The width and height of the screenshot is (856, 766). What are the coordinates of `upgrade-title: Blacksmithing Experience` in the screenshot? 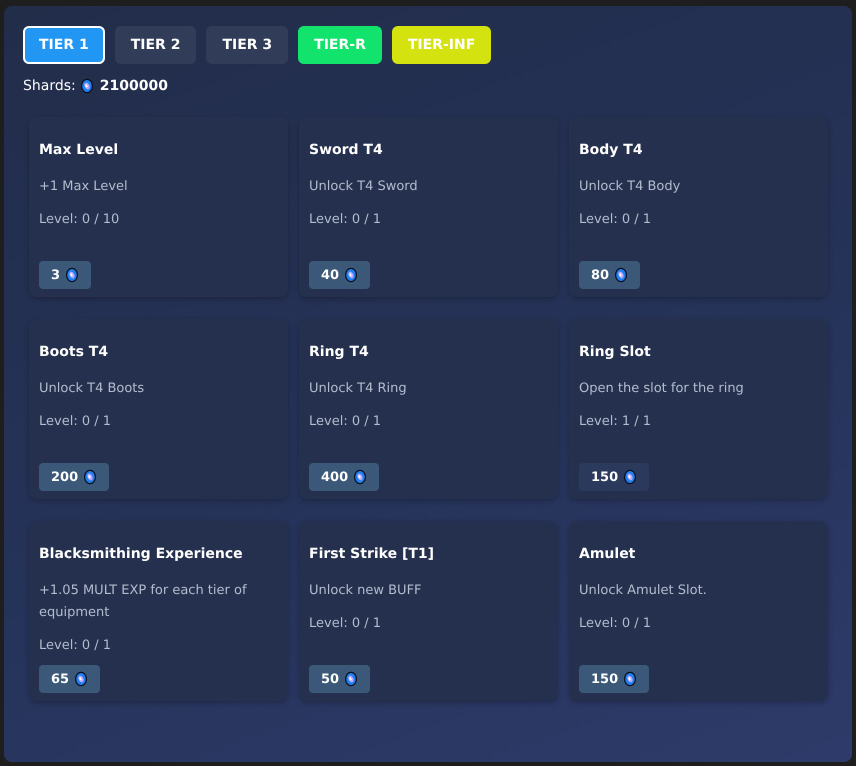 It's located at (141, 554).